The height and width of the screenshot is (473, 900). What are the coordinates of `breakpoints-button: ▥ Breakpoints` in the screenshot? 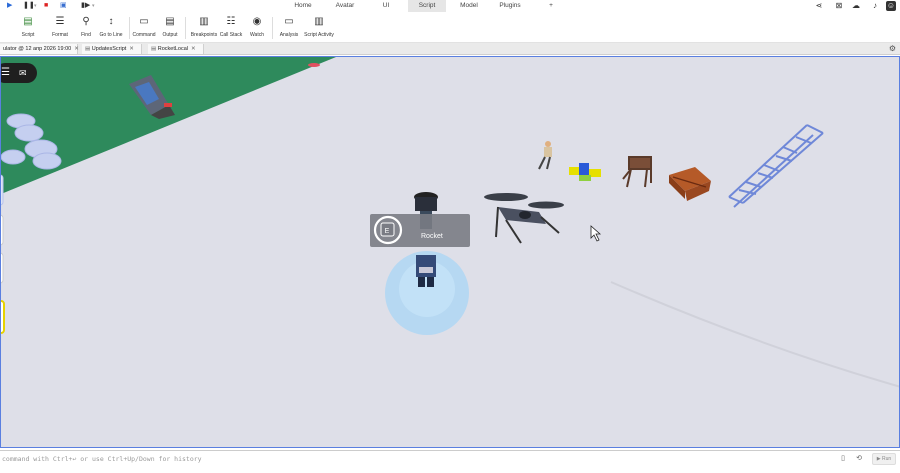 It's located at (204, 27).